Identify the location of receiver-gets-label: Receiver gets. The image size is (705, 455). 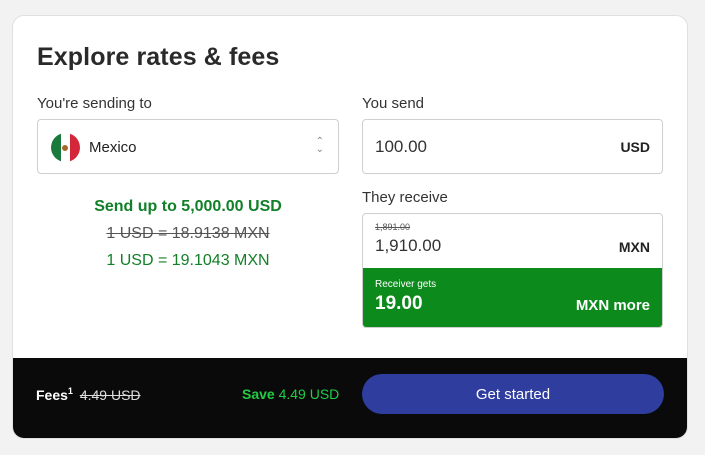
(406, 284).